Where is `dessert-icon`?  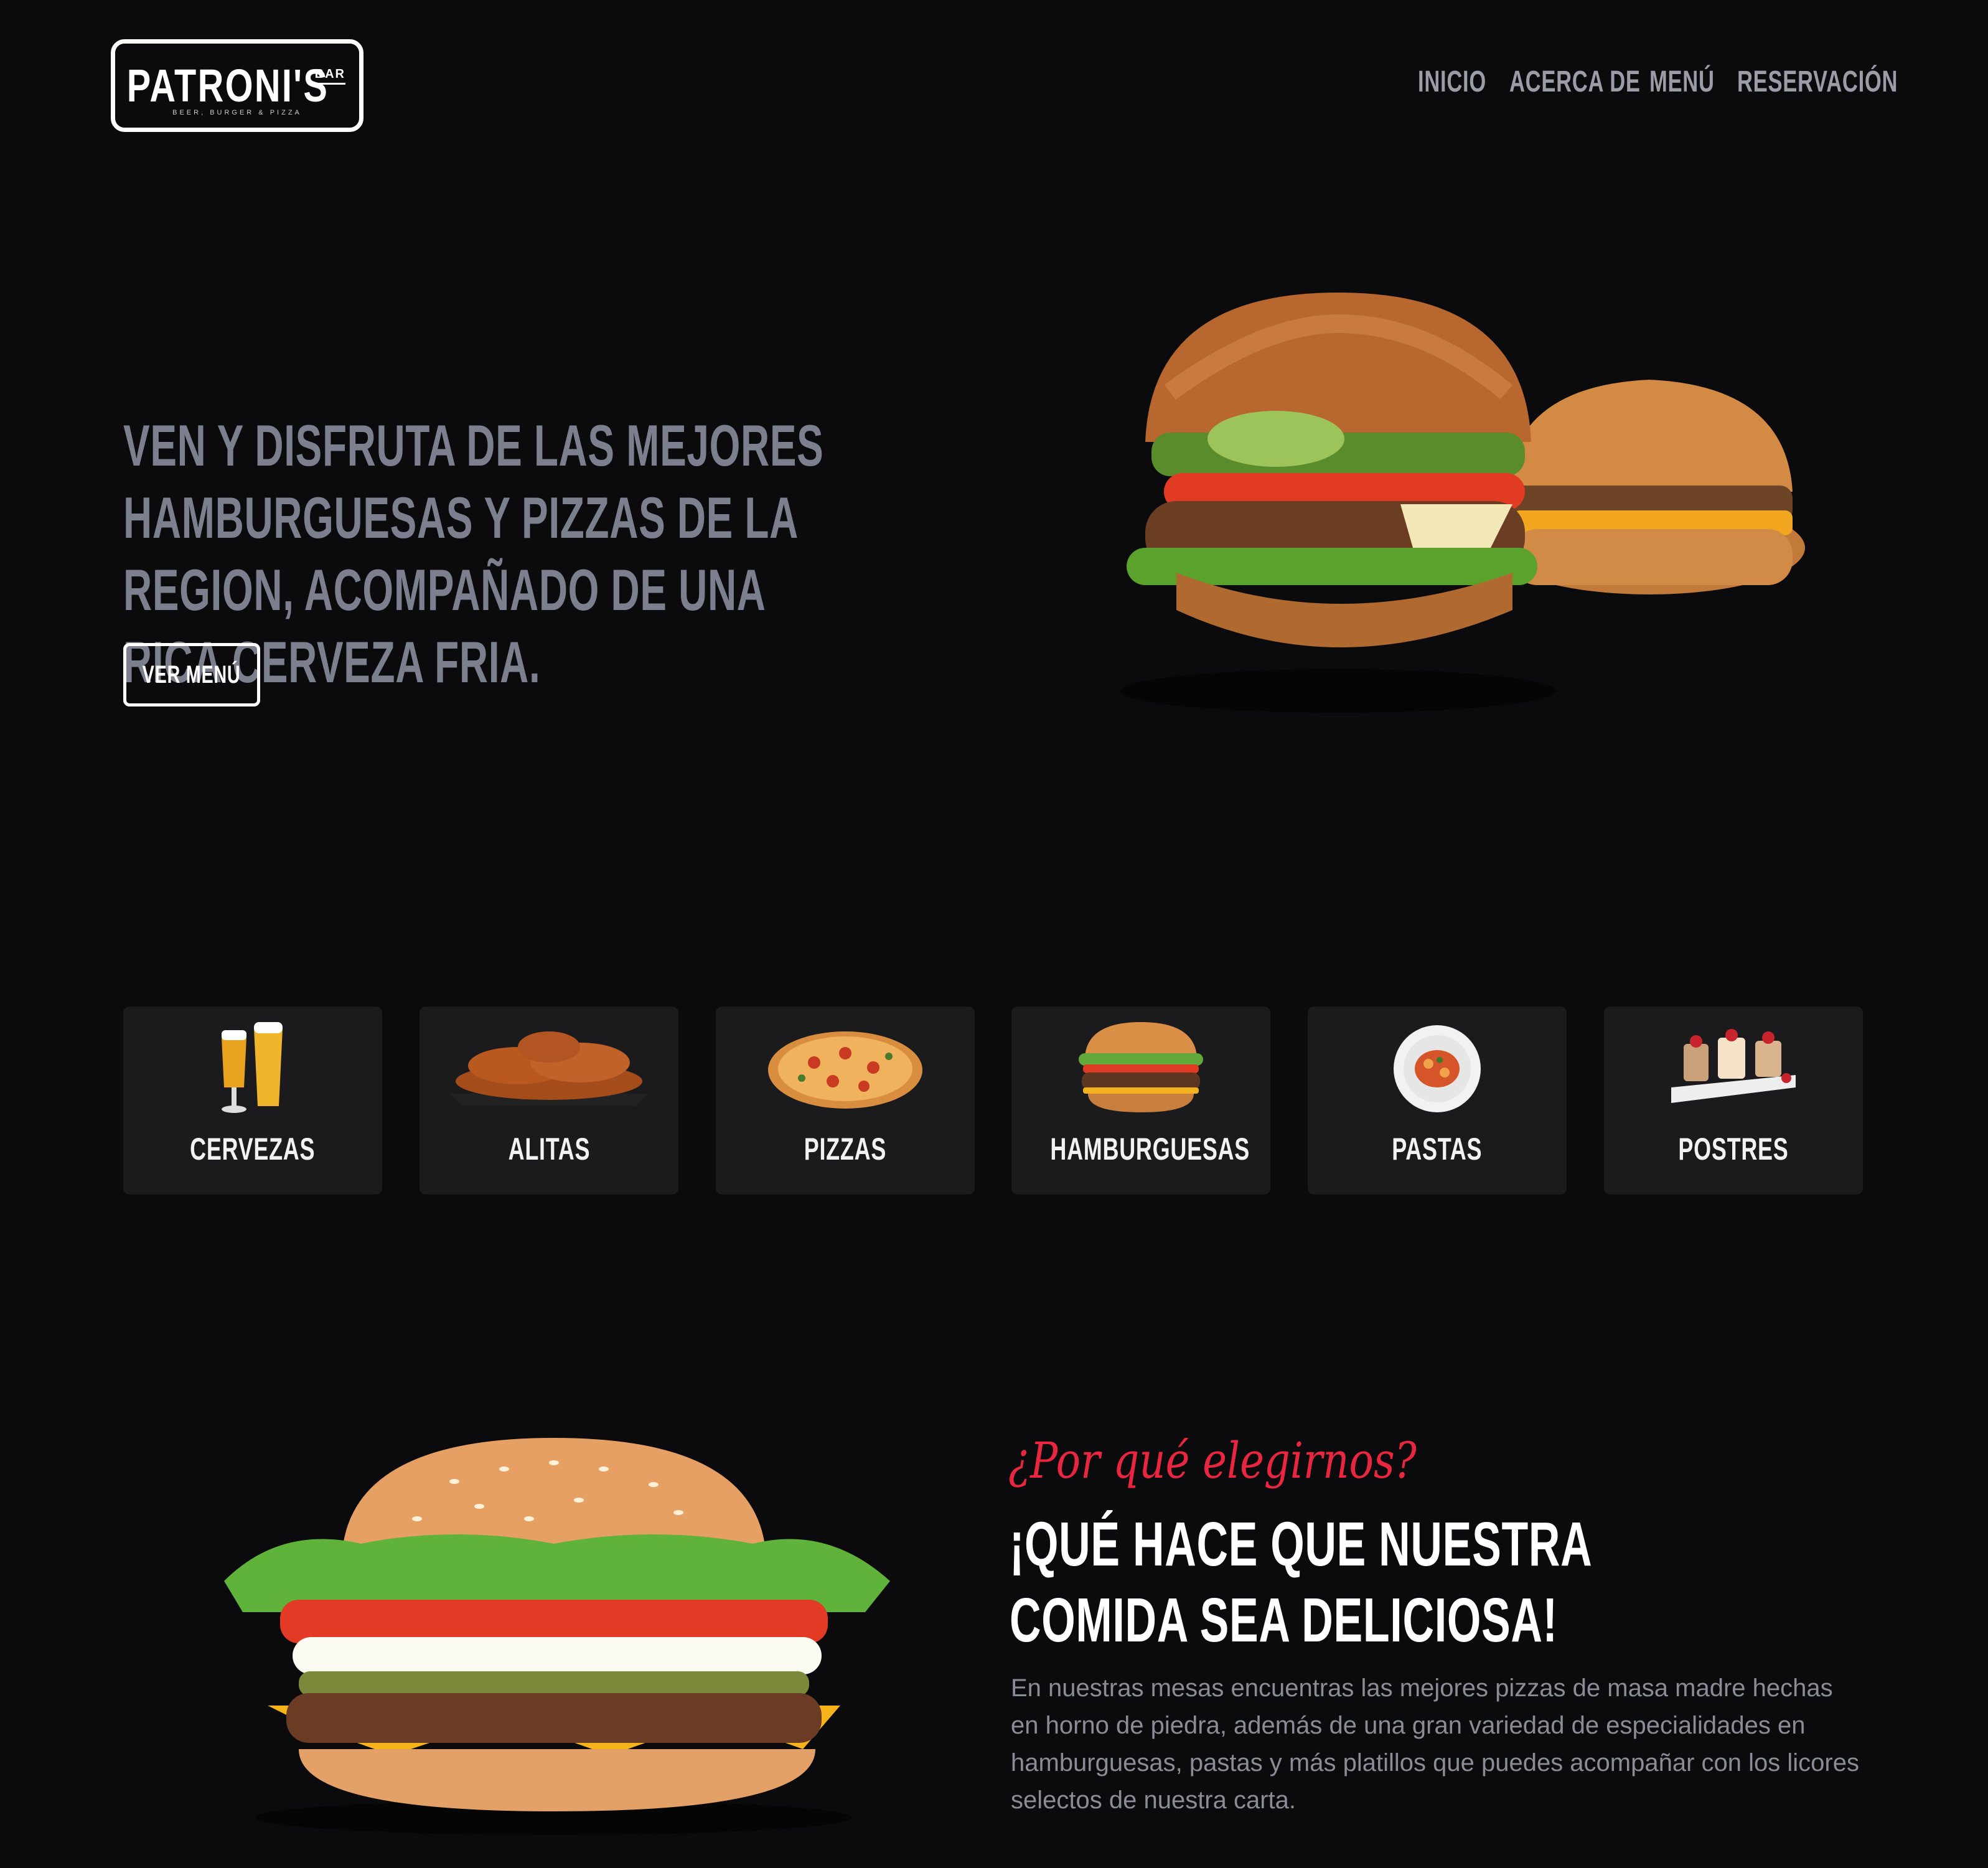
dessert-icon is located at coordinates (1733, 1066).